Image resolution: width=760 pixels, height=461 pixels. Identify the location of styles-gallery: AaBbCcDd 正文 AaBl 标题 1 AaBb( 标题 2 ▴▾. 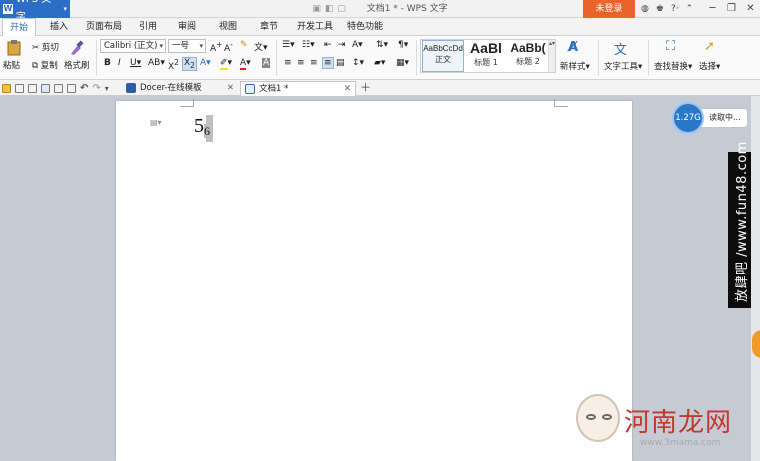
(488, 56).